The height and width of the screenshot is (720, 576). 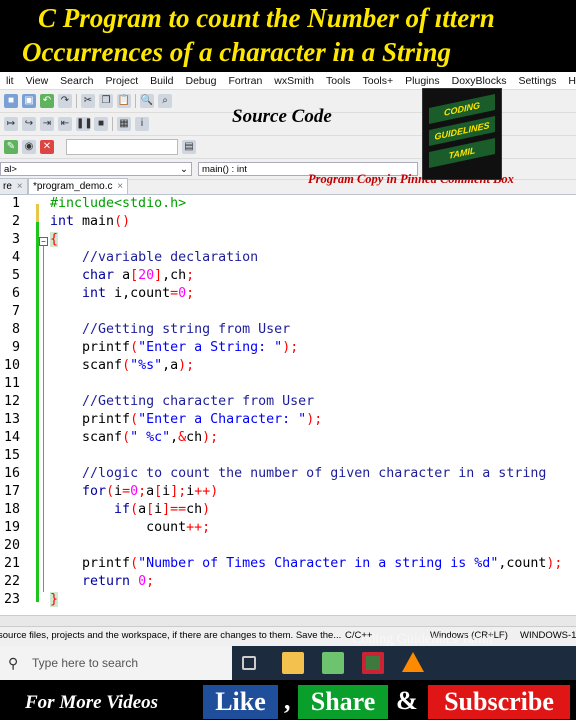 What do you see at coordinates (84, 124) in the screenshot?
I see `pause-icon: ❚❚` at bounding box center [84, 124].